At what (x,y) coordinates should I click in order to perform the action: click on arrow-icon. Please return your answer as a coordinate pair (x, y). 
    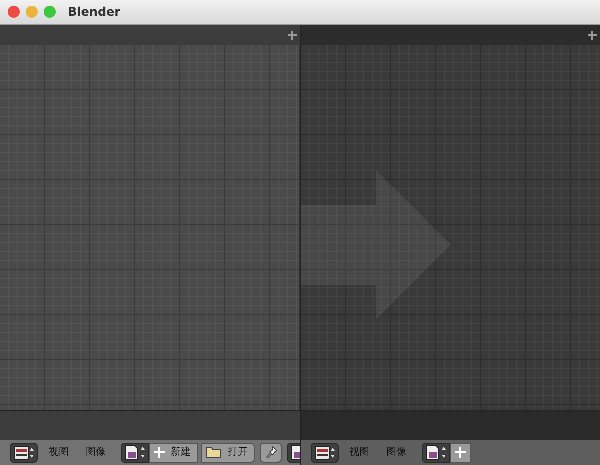
    Looking at the image, I should click on (375, 245).